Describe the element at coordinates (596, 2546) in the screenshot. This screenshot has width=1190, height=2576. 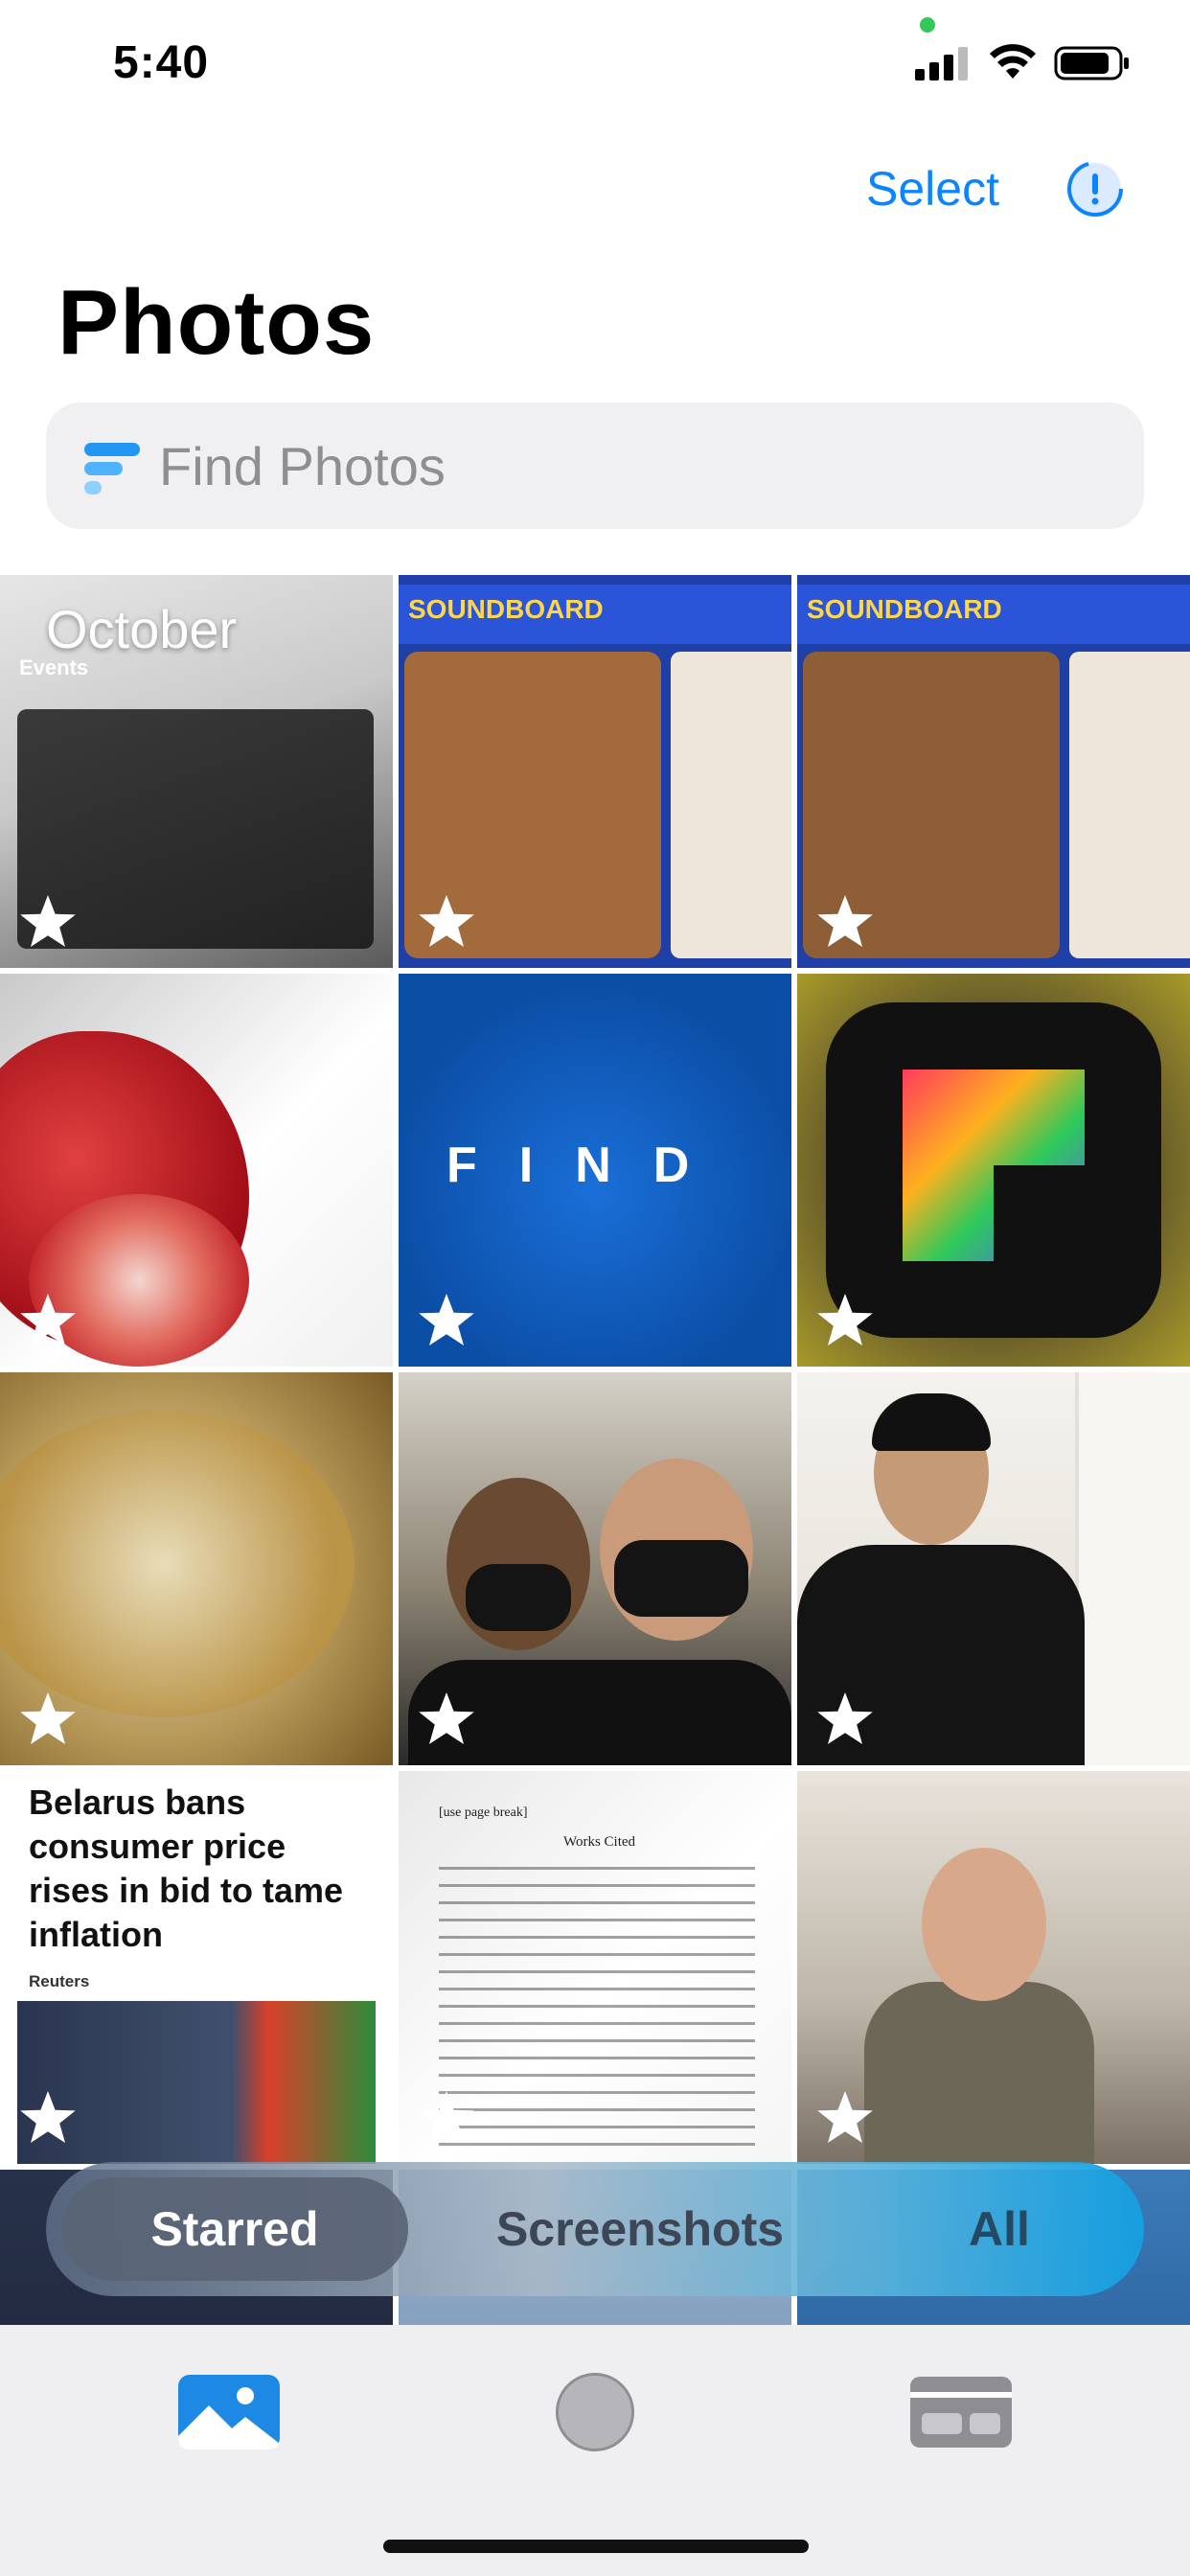
I see `home-indicator` at that location.